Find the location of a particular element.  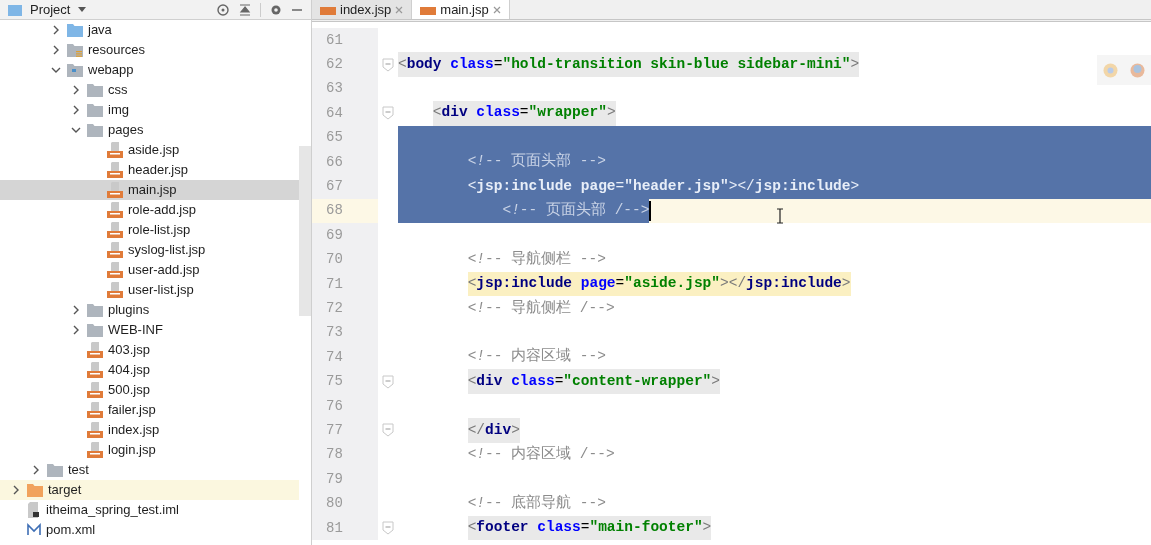

tree-item: login.jsp is located at coordinates (149, 450).